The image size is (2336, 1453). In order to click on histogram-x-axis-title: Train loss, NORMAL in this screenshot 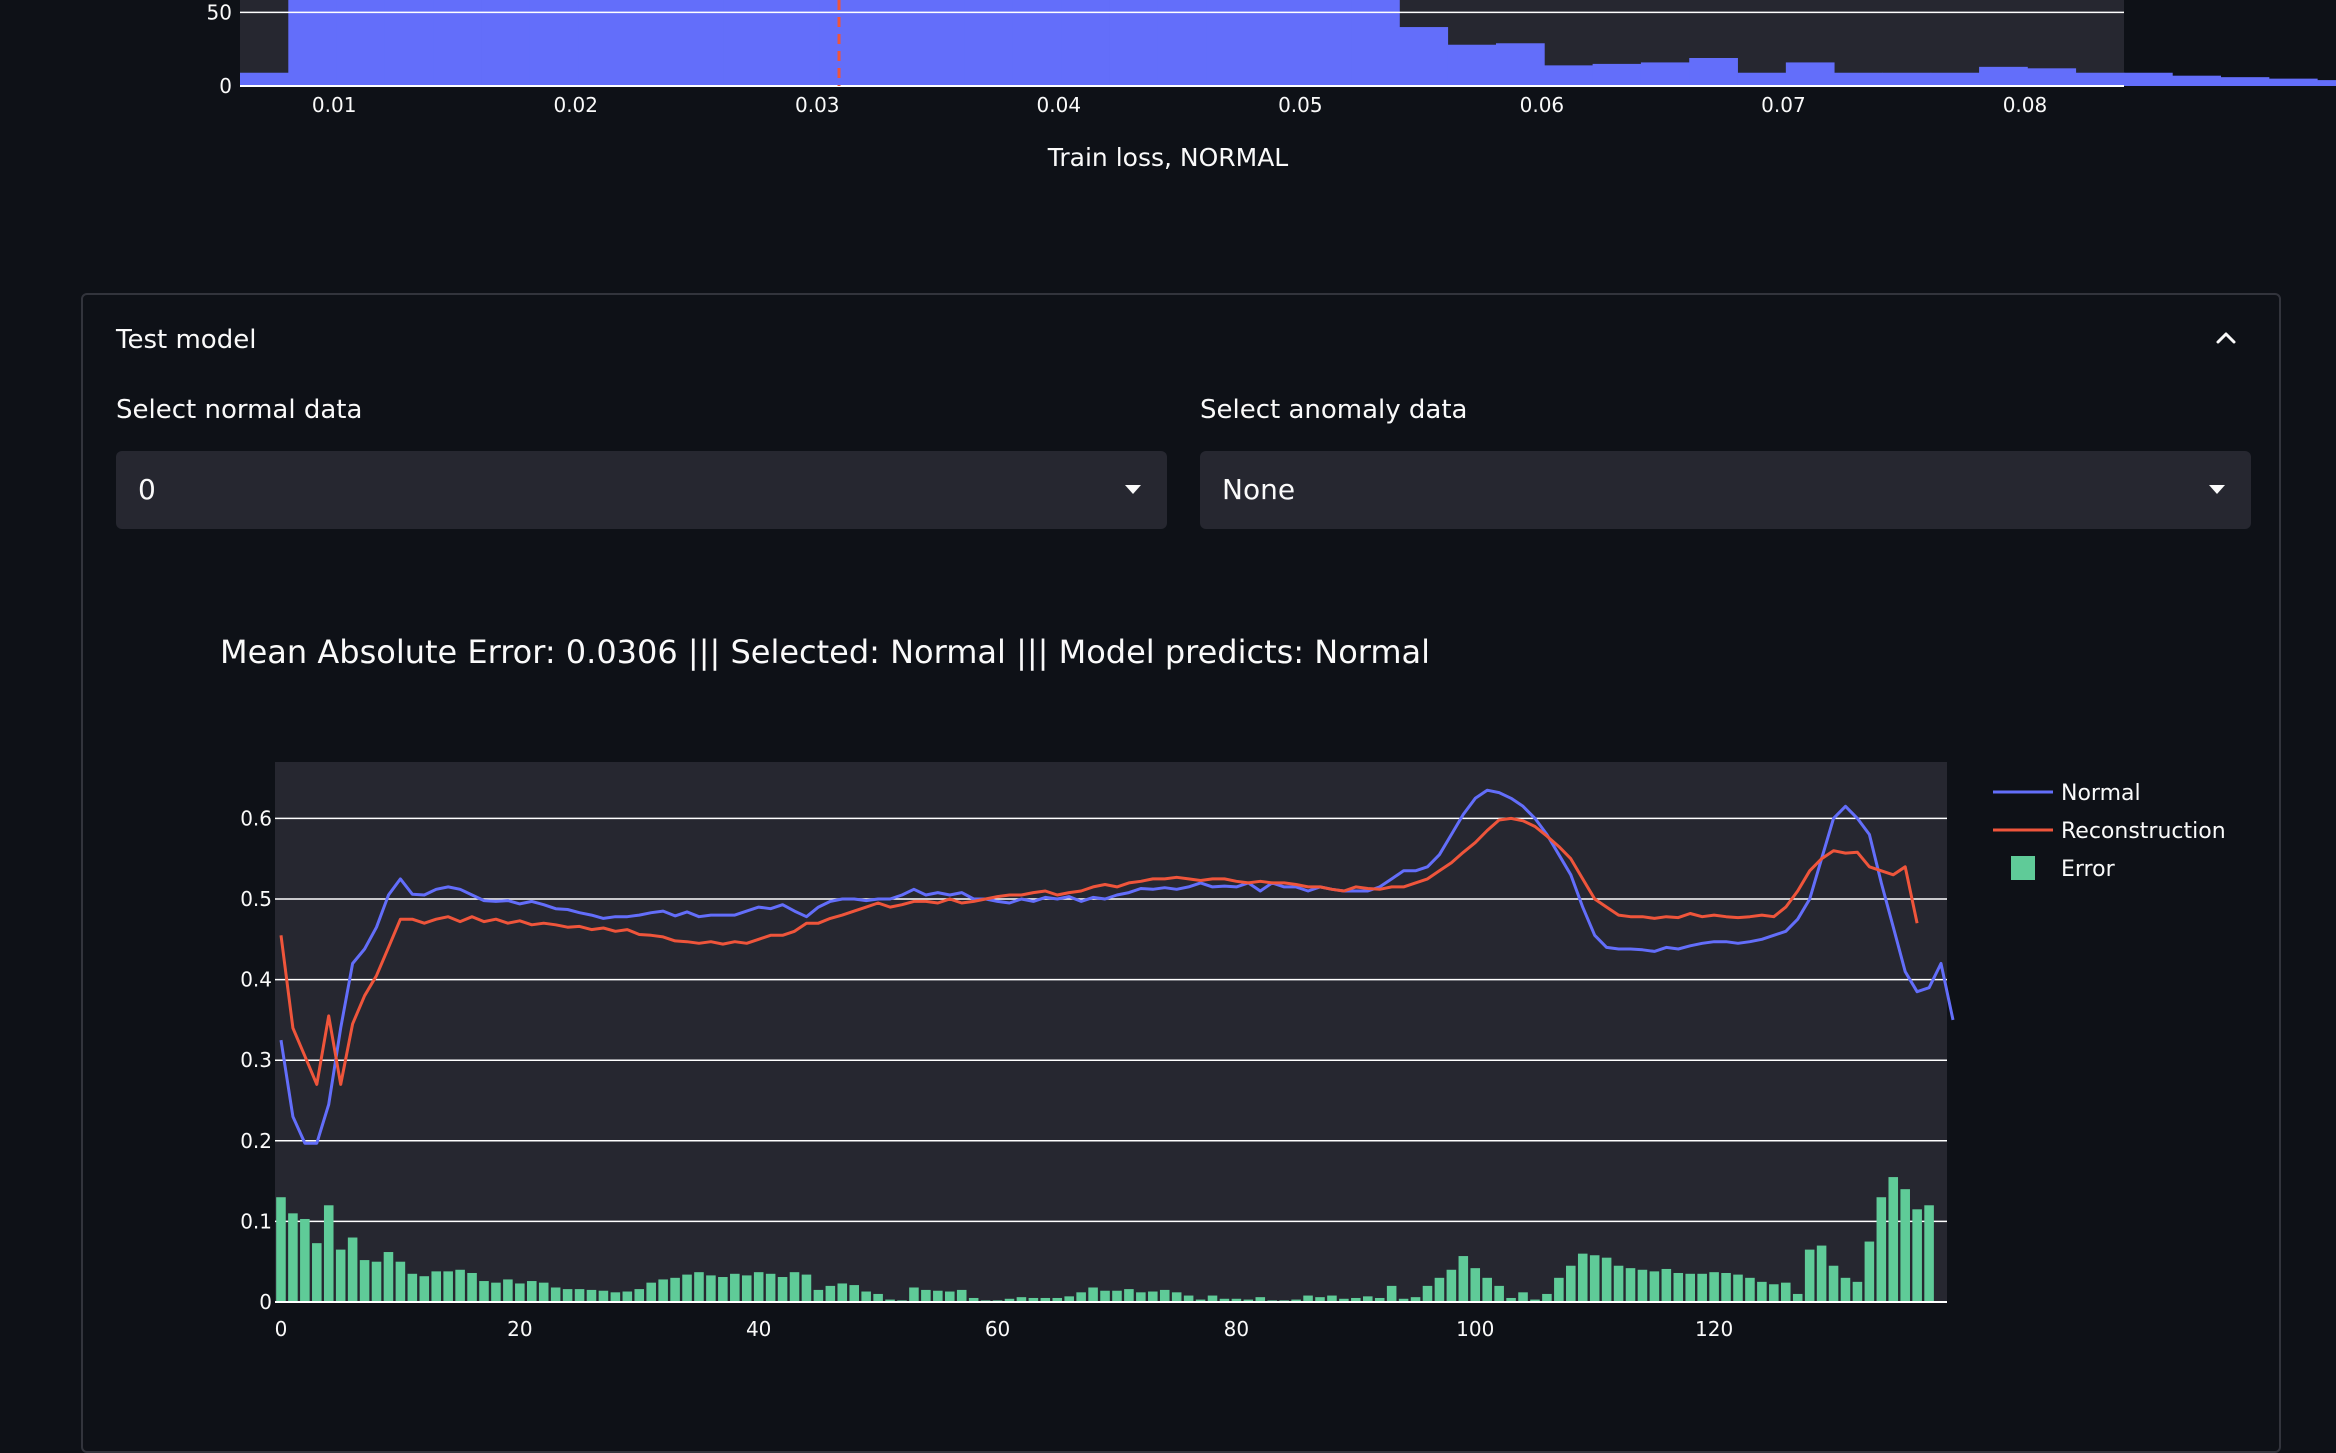, I will do `click(1168, 157)`.